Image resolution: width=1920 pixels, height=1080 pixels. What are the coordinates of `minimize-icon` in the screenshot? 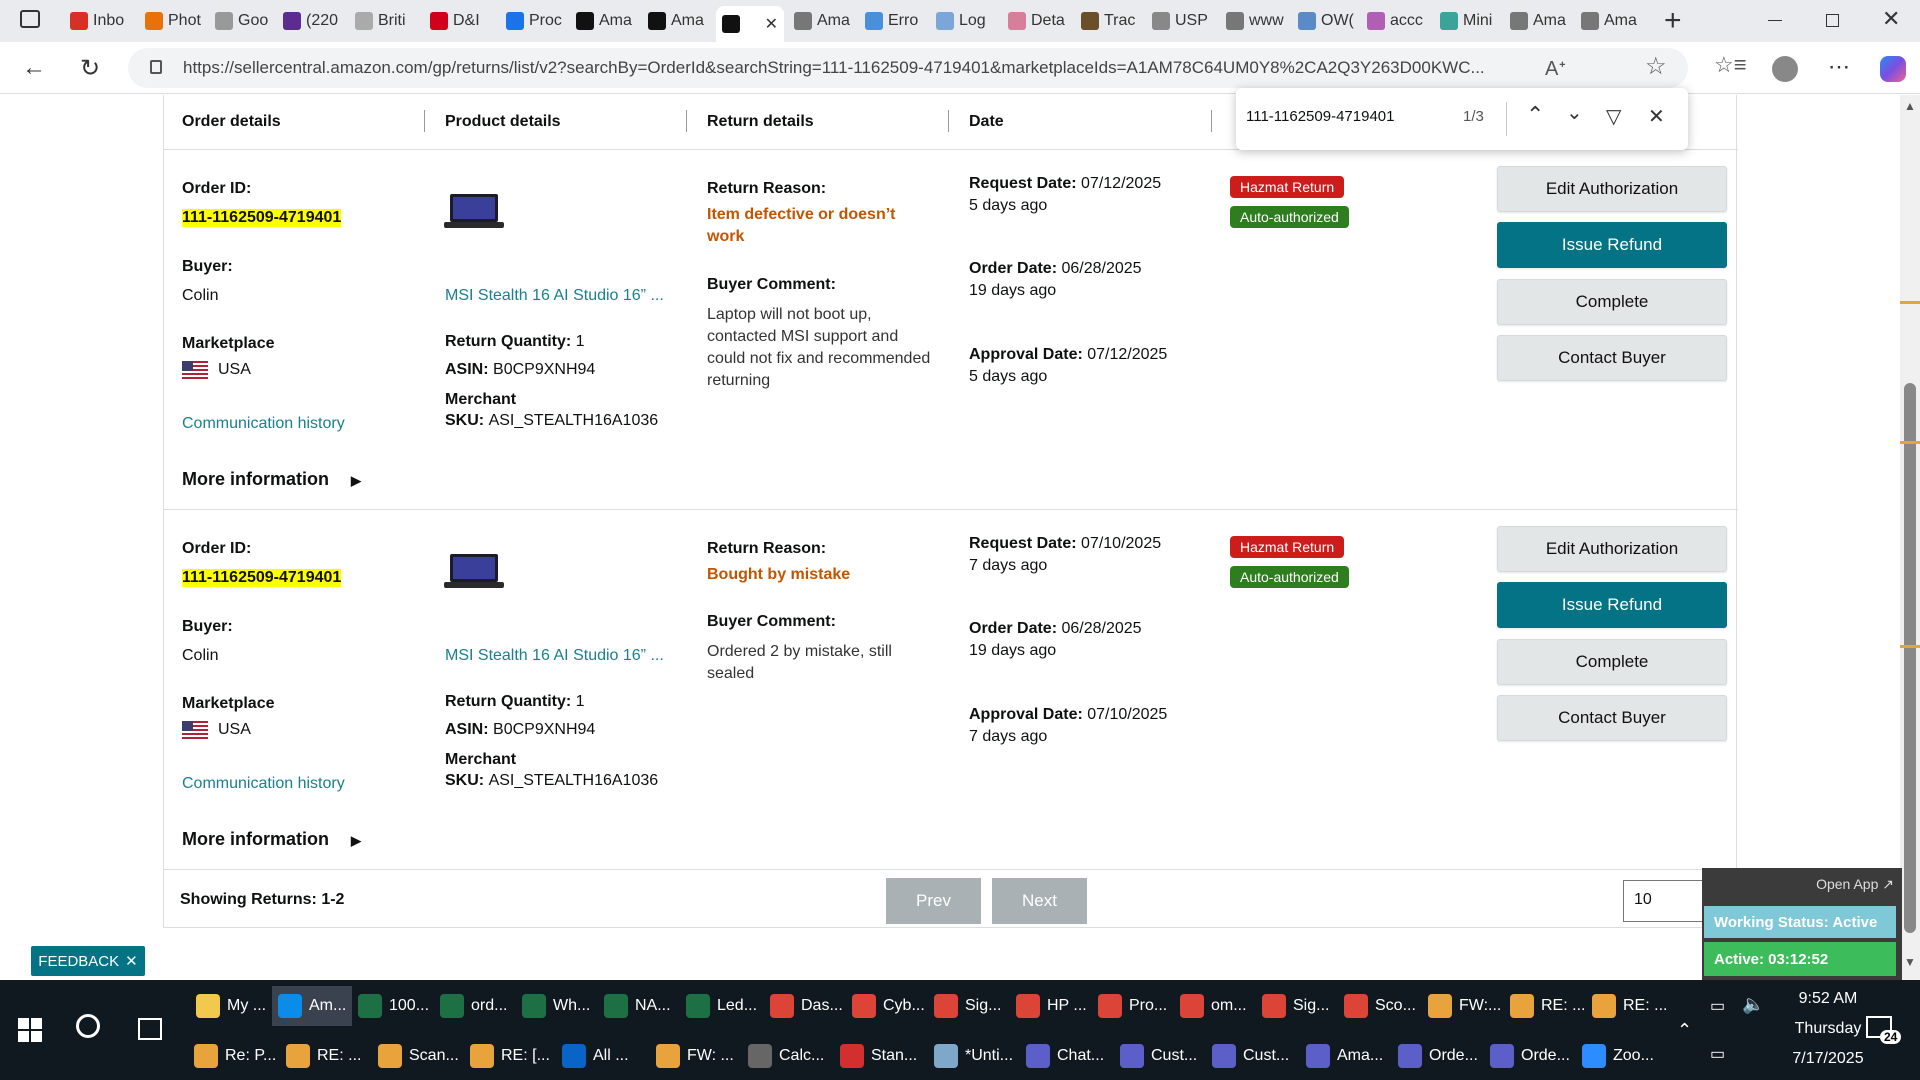 It's located at (1775, 20).